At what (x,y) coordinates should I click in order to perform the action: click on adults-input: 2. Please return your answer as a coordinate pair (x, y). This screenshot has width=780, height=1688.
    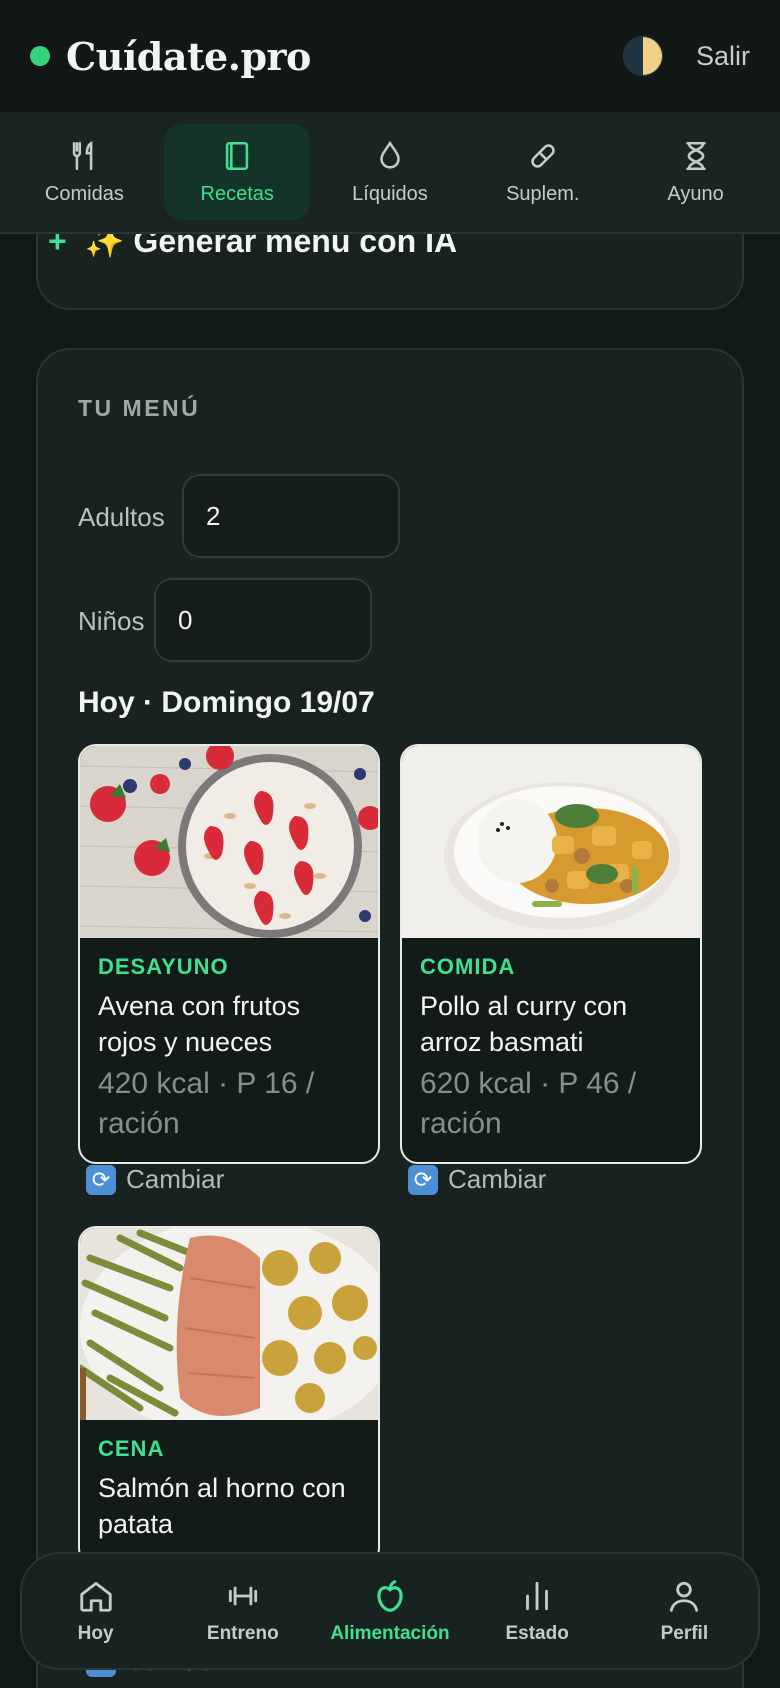
    Looking at the image, I should click on (291, 516).